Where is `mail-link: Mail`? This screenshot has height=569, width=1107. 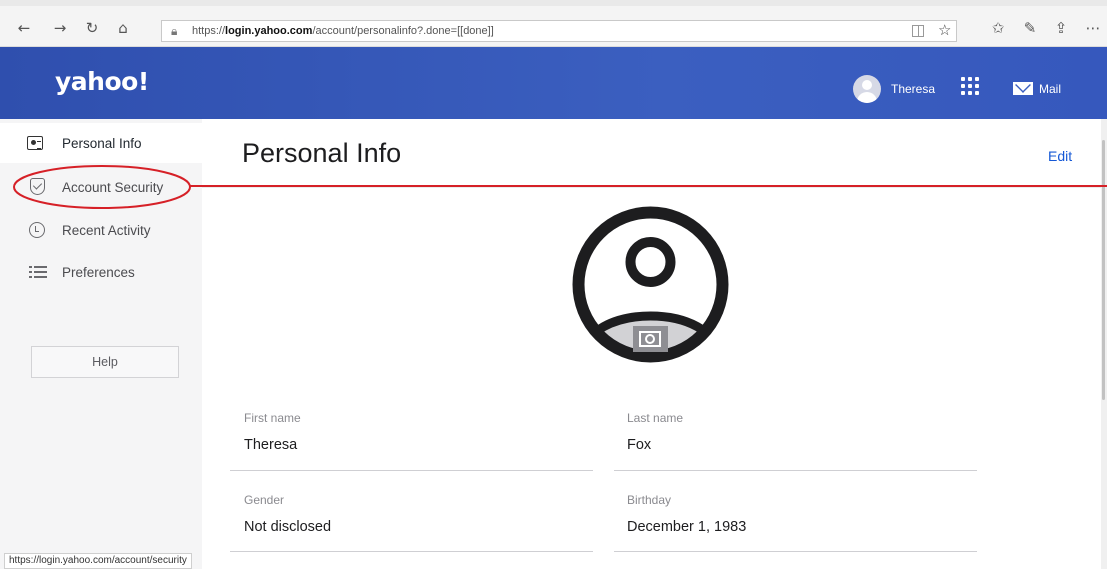
mail-link: Mail is located at coordinates (1050, 89).